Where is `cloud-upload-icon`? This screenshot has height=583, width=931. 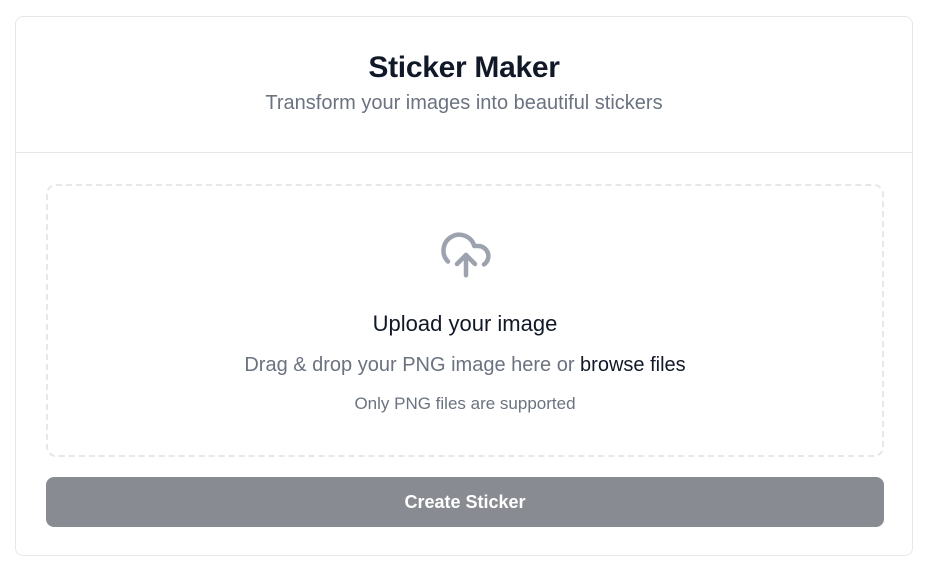 cloud-upload-icon is located at coordinates (466, 255).